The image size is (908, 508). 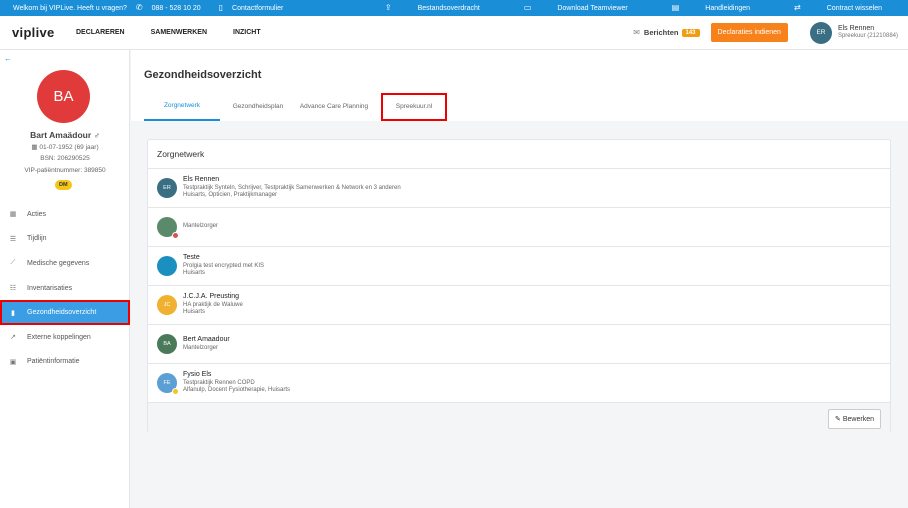 I want to click on card-title: Zorgnetwerk, so click(x=519, y=154).